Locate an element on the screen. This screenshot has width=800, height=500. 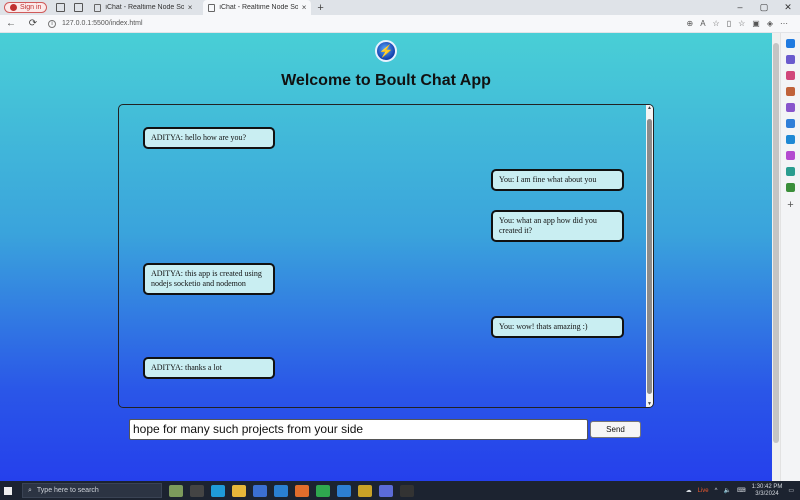
games-icon is located at coordinates (790, 107).